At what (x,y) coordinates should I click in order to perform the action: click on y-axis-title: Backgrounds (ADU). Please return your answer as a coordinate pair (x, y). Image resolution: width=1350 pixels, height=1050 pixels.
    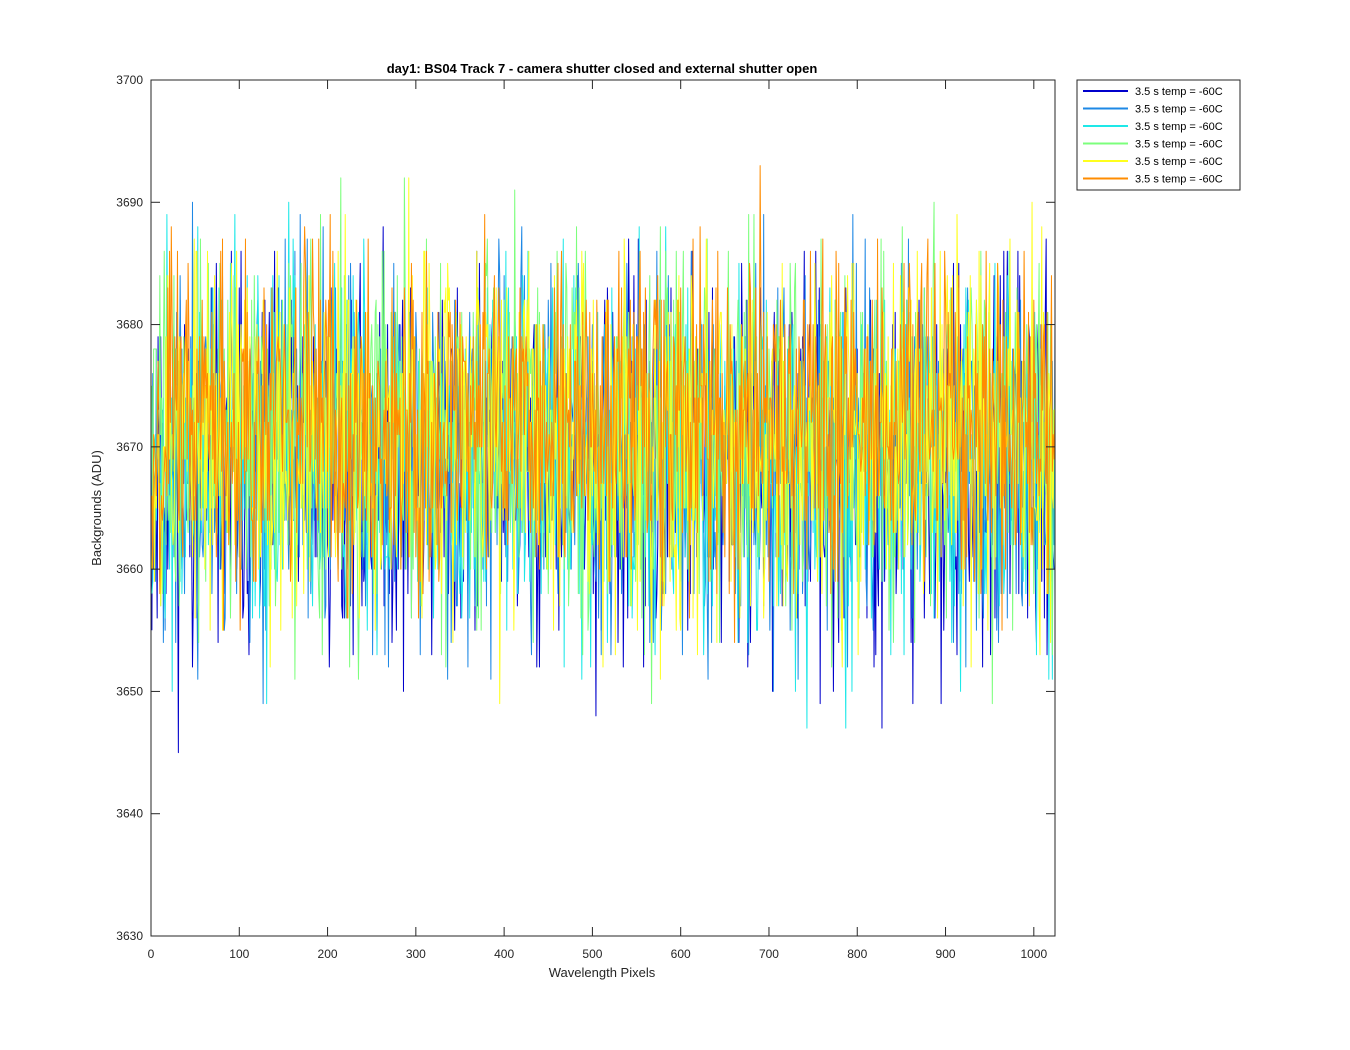
    Looking at the image, I should click on (96, 508).